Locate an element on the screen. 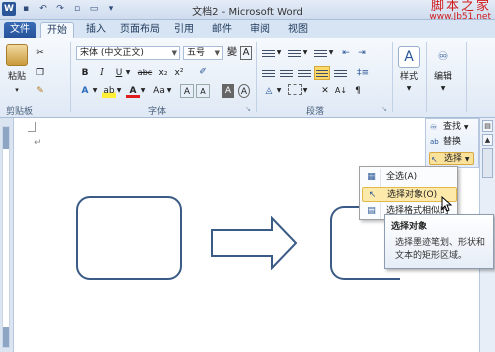  select-button: ↖ 选择 ▼ is located at coordinates (451, 158).